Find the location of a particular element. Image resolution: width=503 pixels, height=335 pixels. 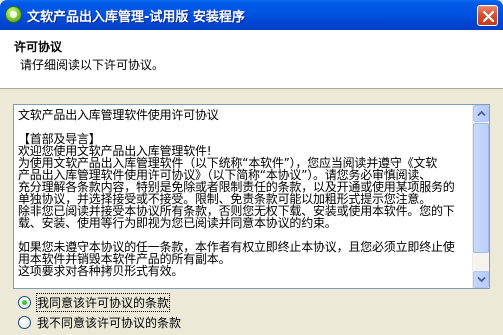

license-line: 文软产品出入库管理软件使用许可协议 is located at coordinates (118, 115).